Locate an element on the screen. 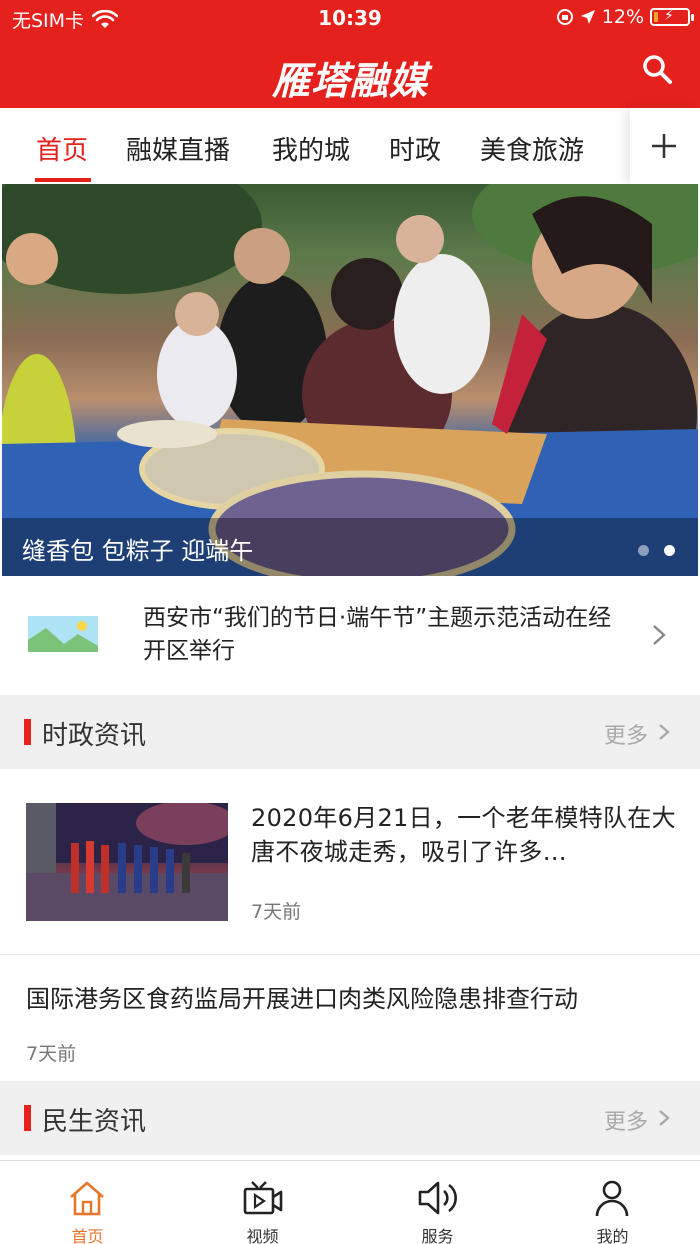 The image size is (700, 1244). section-header-livelihood: 民生资讯 更多 is located at coordinates (350, 1118).